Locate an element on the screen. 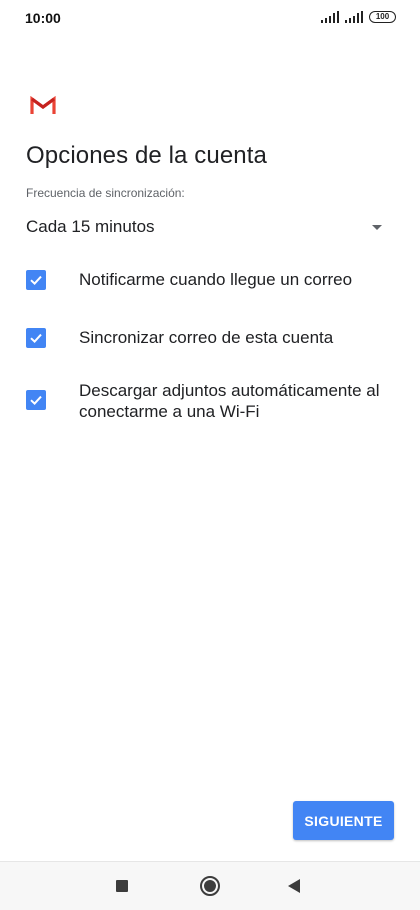 The image size is (420, 910). status-time: 10:00 is located at coordinates (43, 18).